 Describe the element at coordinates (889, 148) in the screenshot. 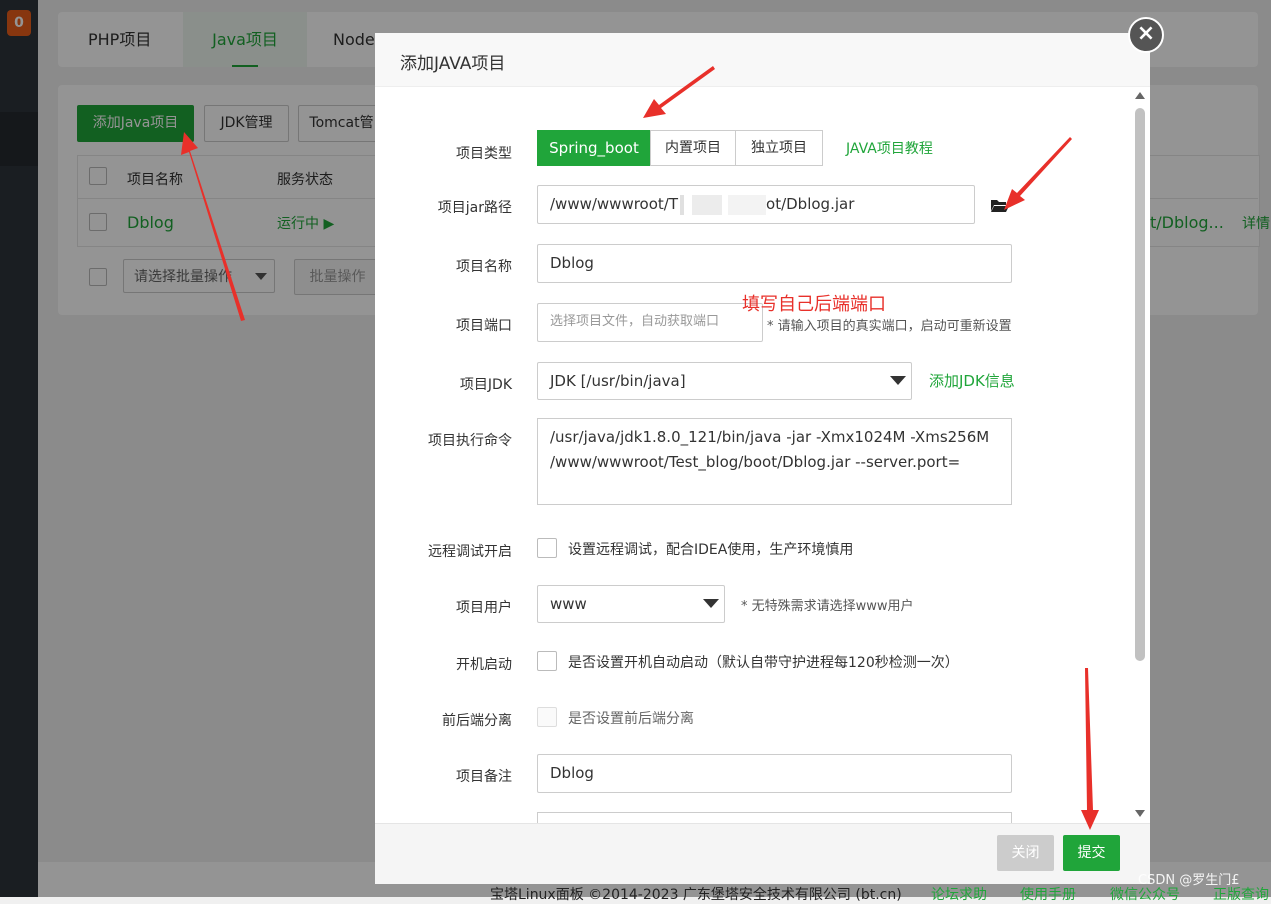

I see `java-tutorial-link: JAVA项目教程` at that location.